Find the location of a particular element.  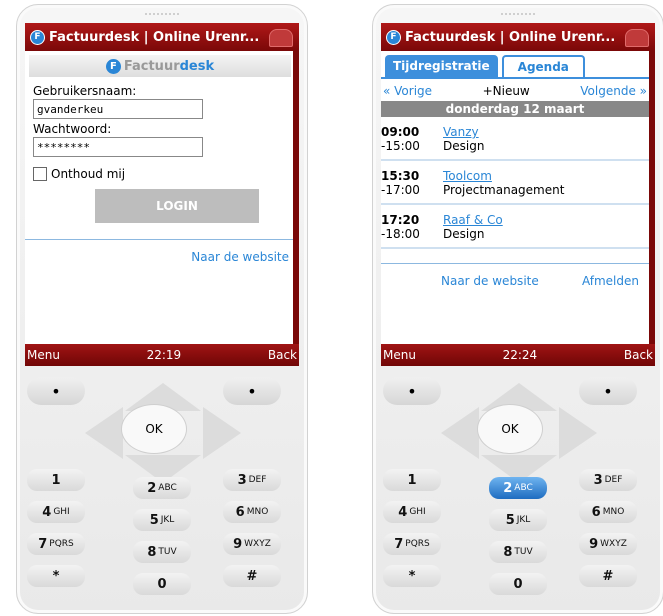

brand-header: F Factuur desk is located at coordinates (160, 66).